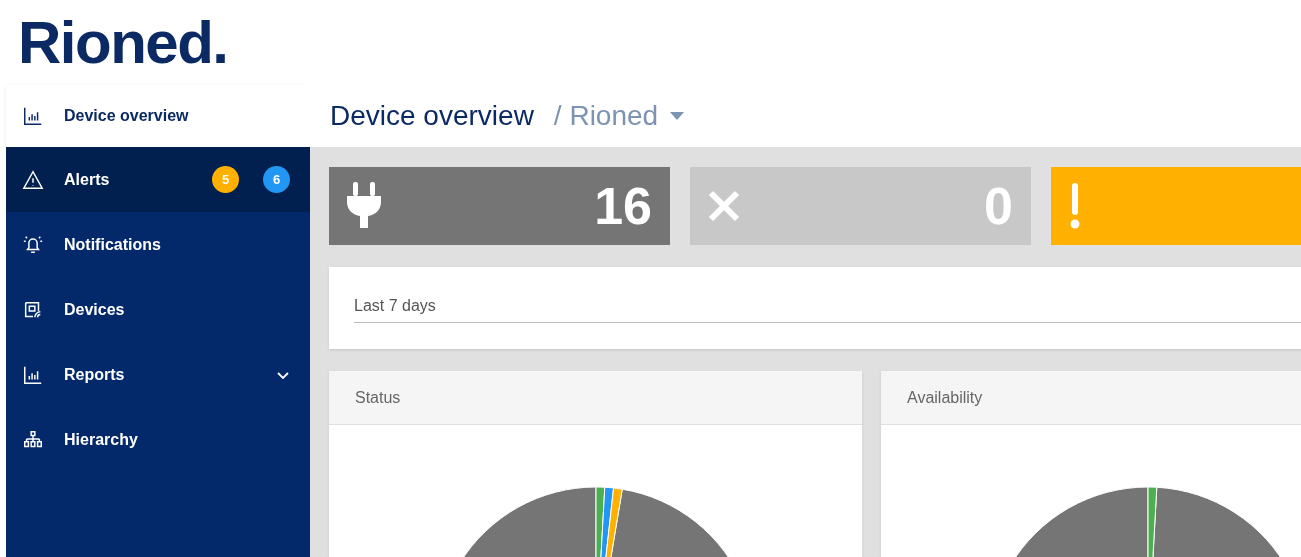  I want to click on plug-icon, so click(364, 206).